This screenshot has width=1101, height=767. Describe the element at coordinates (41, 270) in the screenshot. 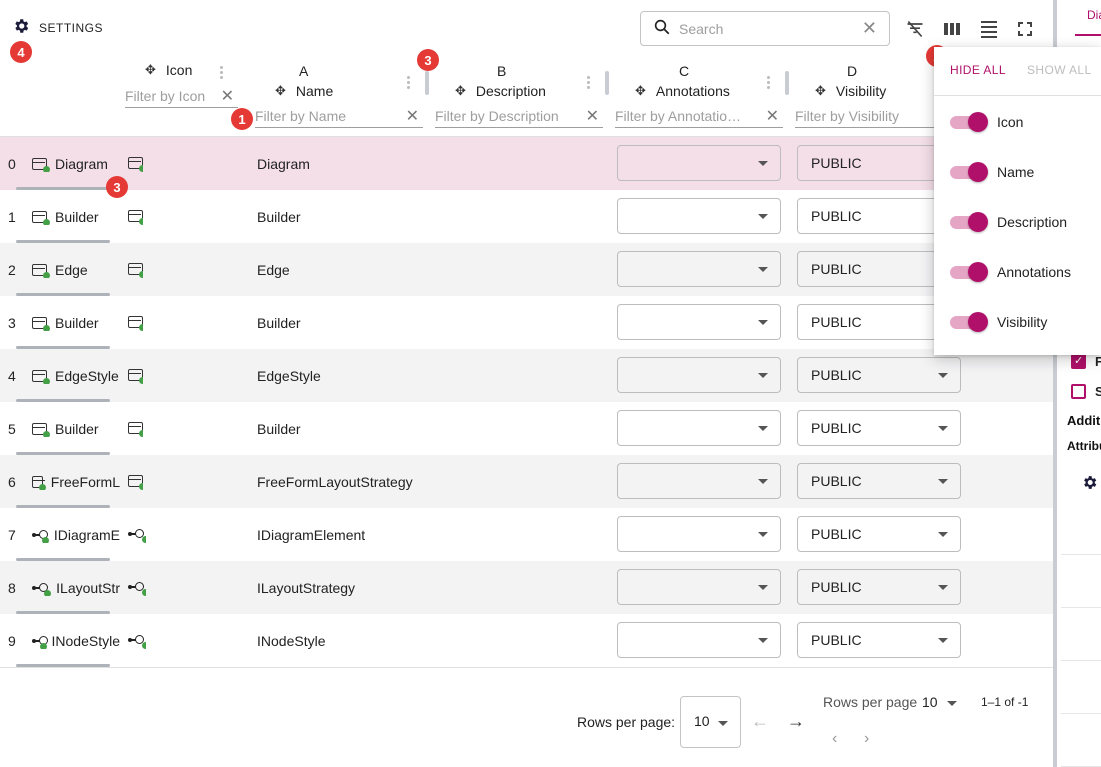

I see `class-icon` at that location.